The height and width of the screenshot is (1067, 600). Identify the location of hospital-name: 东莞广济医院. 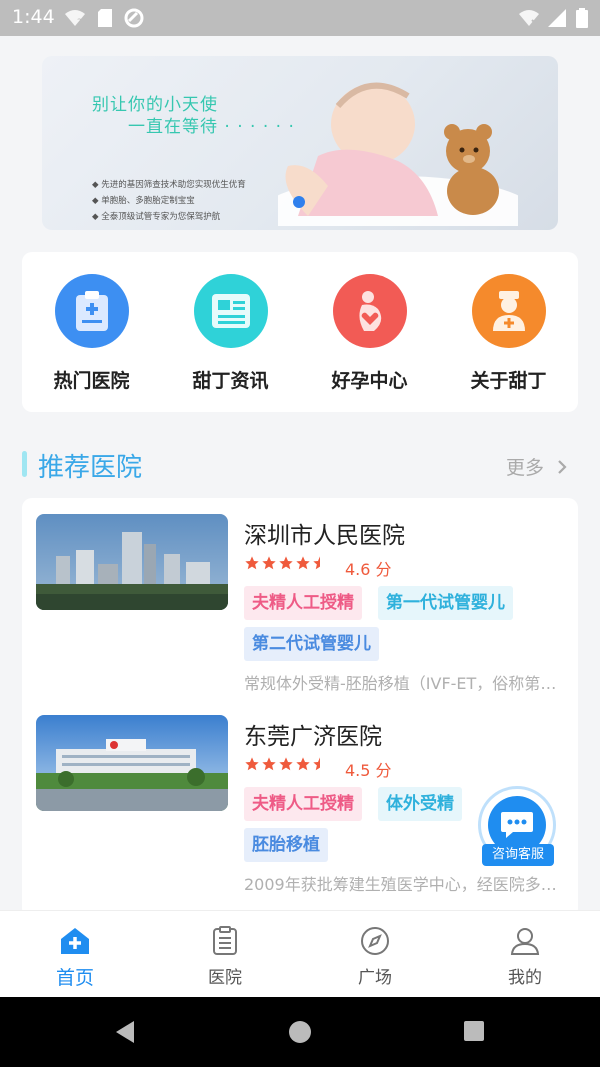
(313, 737).